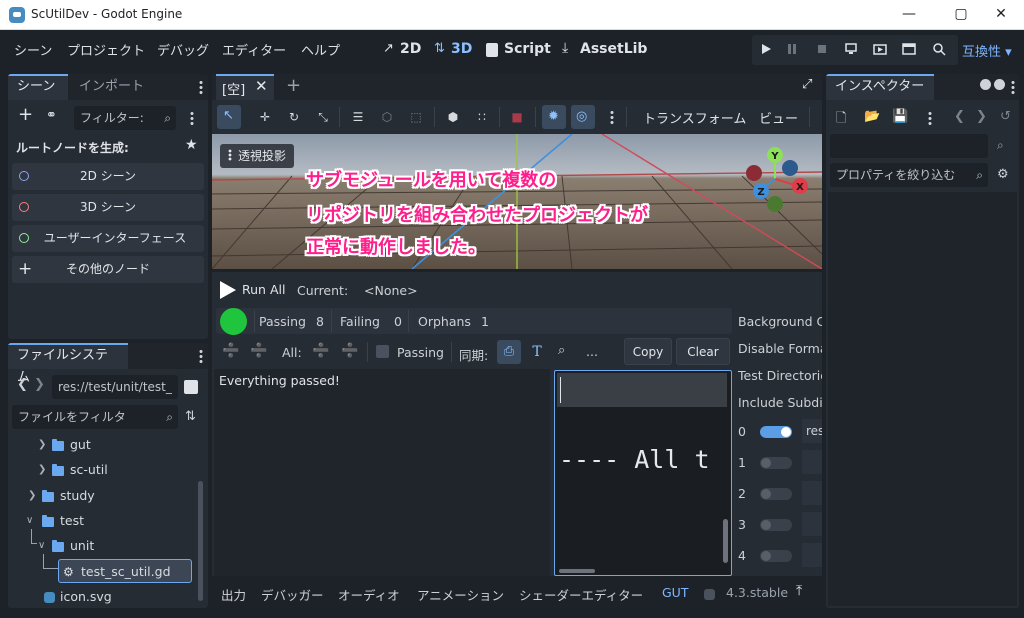  Describe the element at coordinates (872, 116) in the screenshot. I see `open-resource-icon: 📂` at that location.